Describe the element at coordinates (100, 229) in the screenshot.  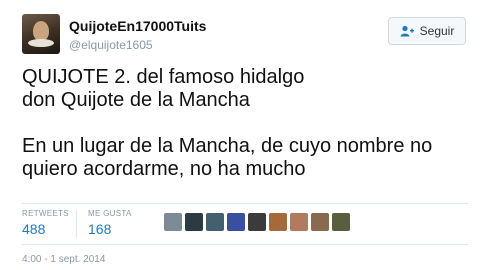
I see `likes-count: 168` at that location.